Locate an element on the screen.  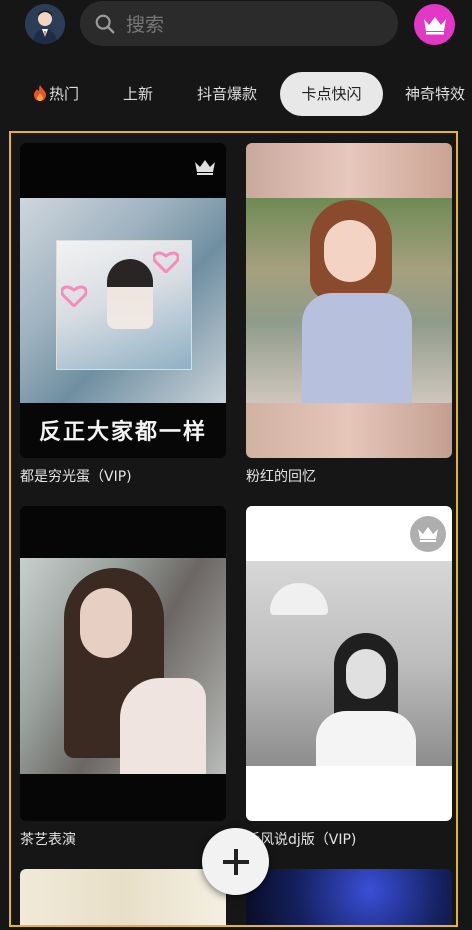
vip-button is located at coordinates (434, 24).